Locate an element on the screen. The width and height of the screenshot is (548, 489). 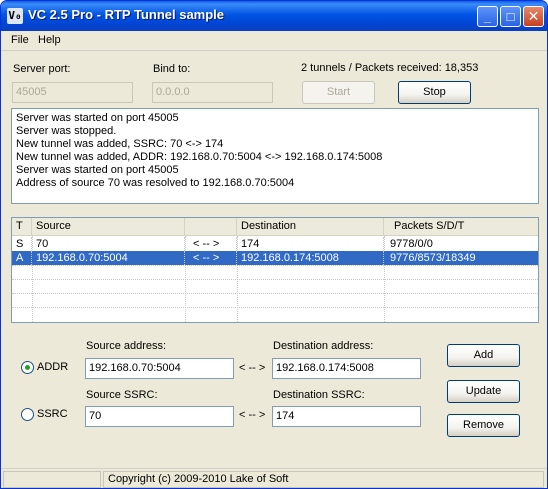
table-header: T Source Destination Packets S/D/T is located at coordinates (275, 227).